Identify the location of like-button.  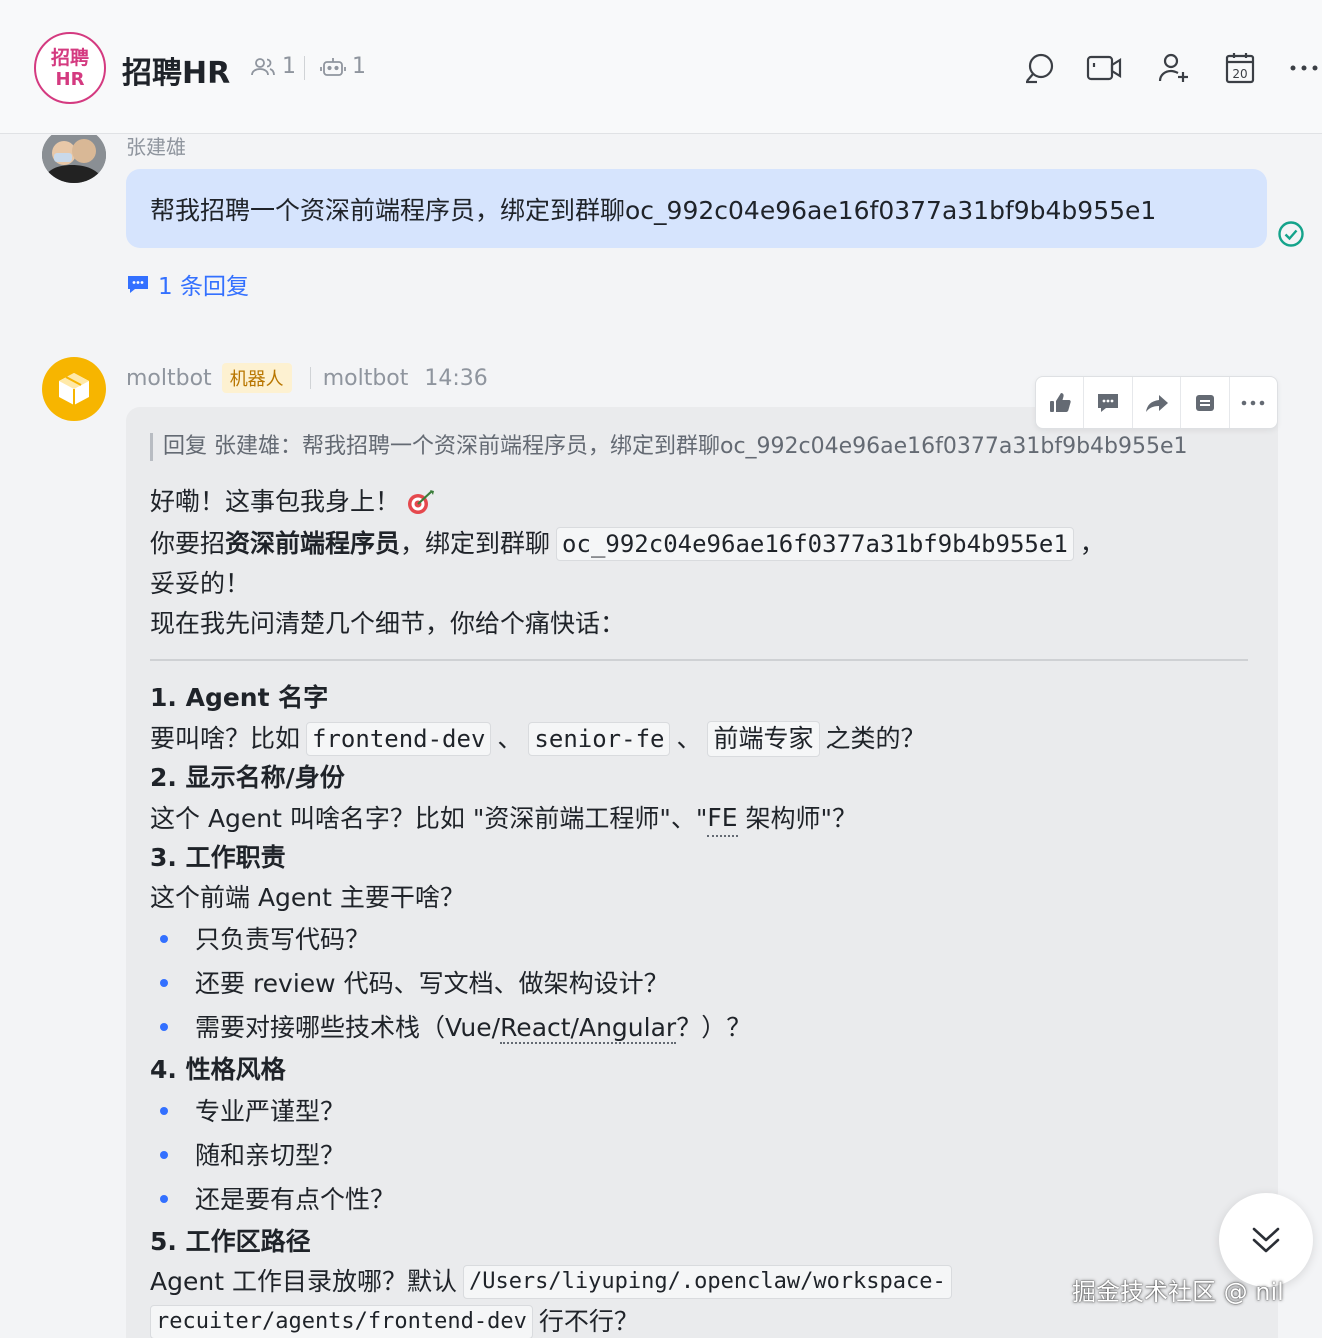
(1060, 402).